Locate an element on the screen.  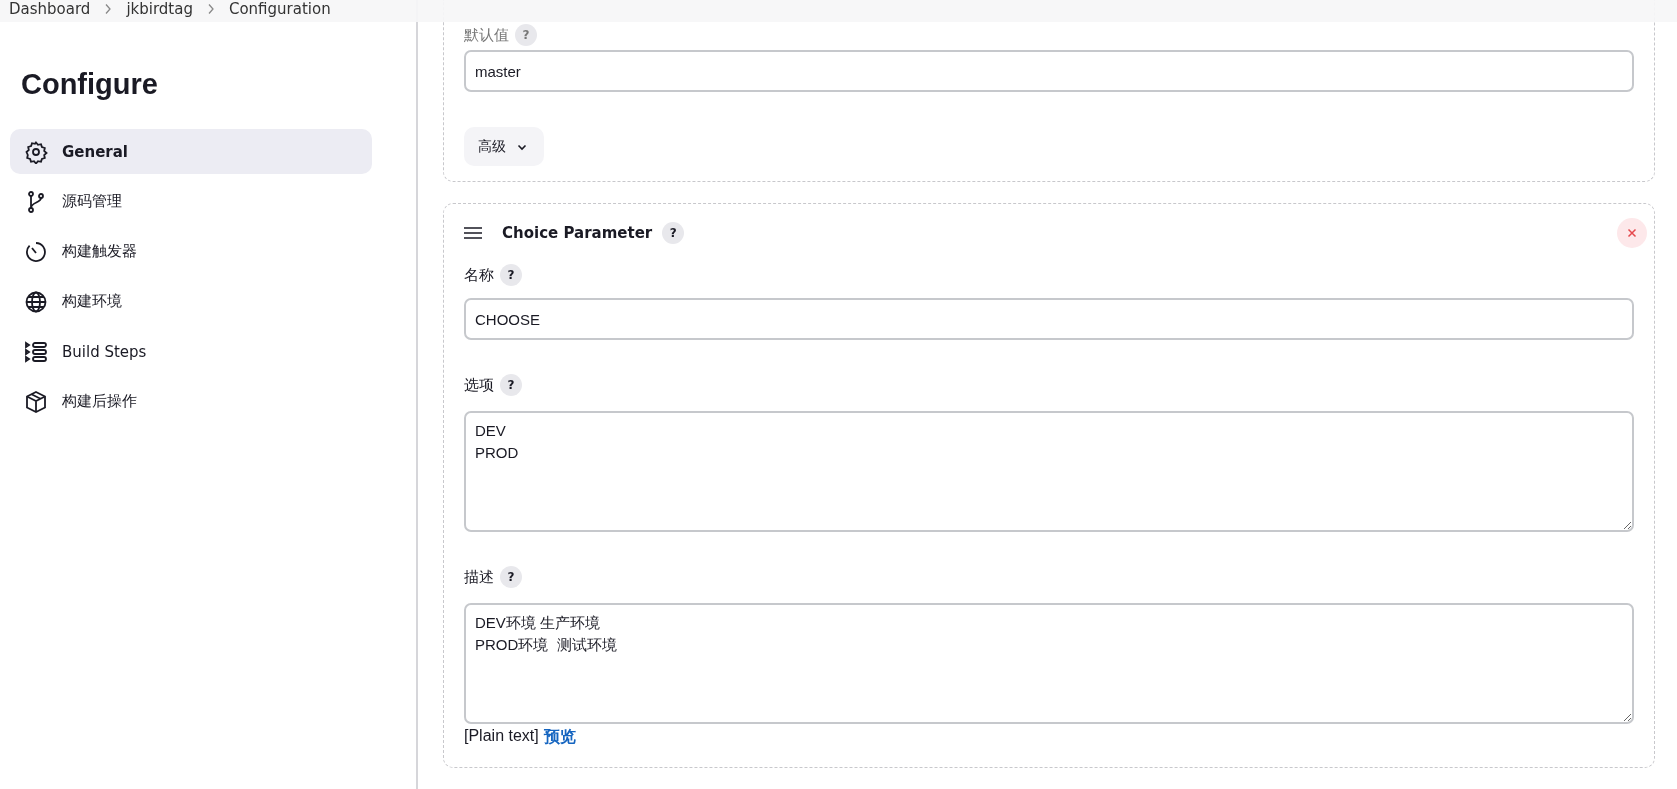
field-label: 描述 is located at coordinates (479, 577).